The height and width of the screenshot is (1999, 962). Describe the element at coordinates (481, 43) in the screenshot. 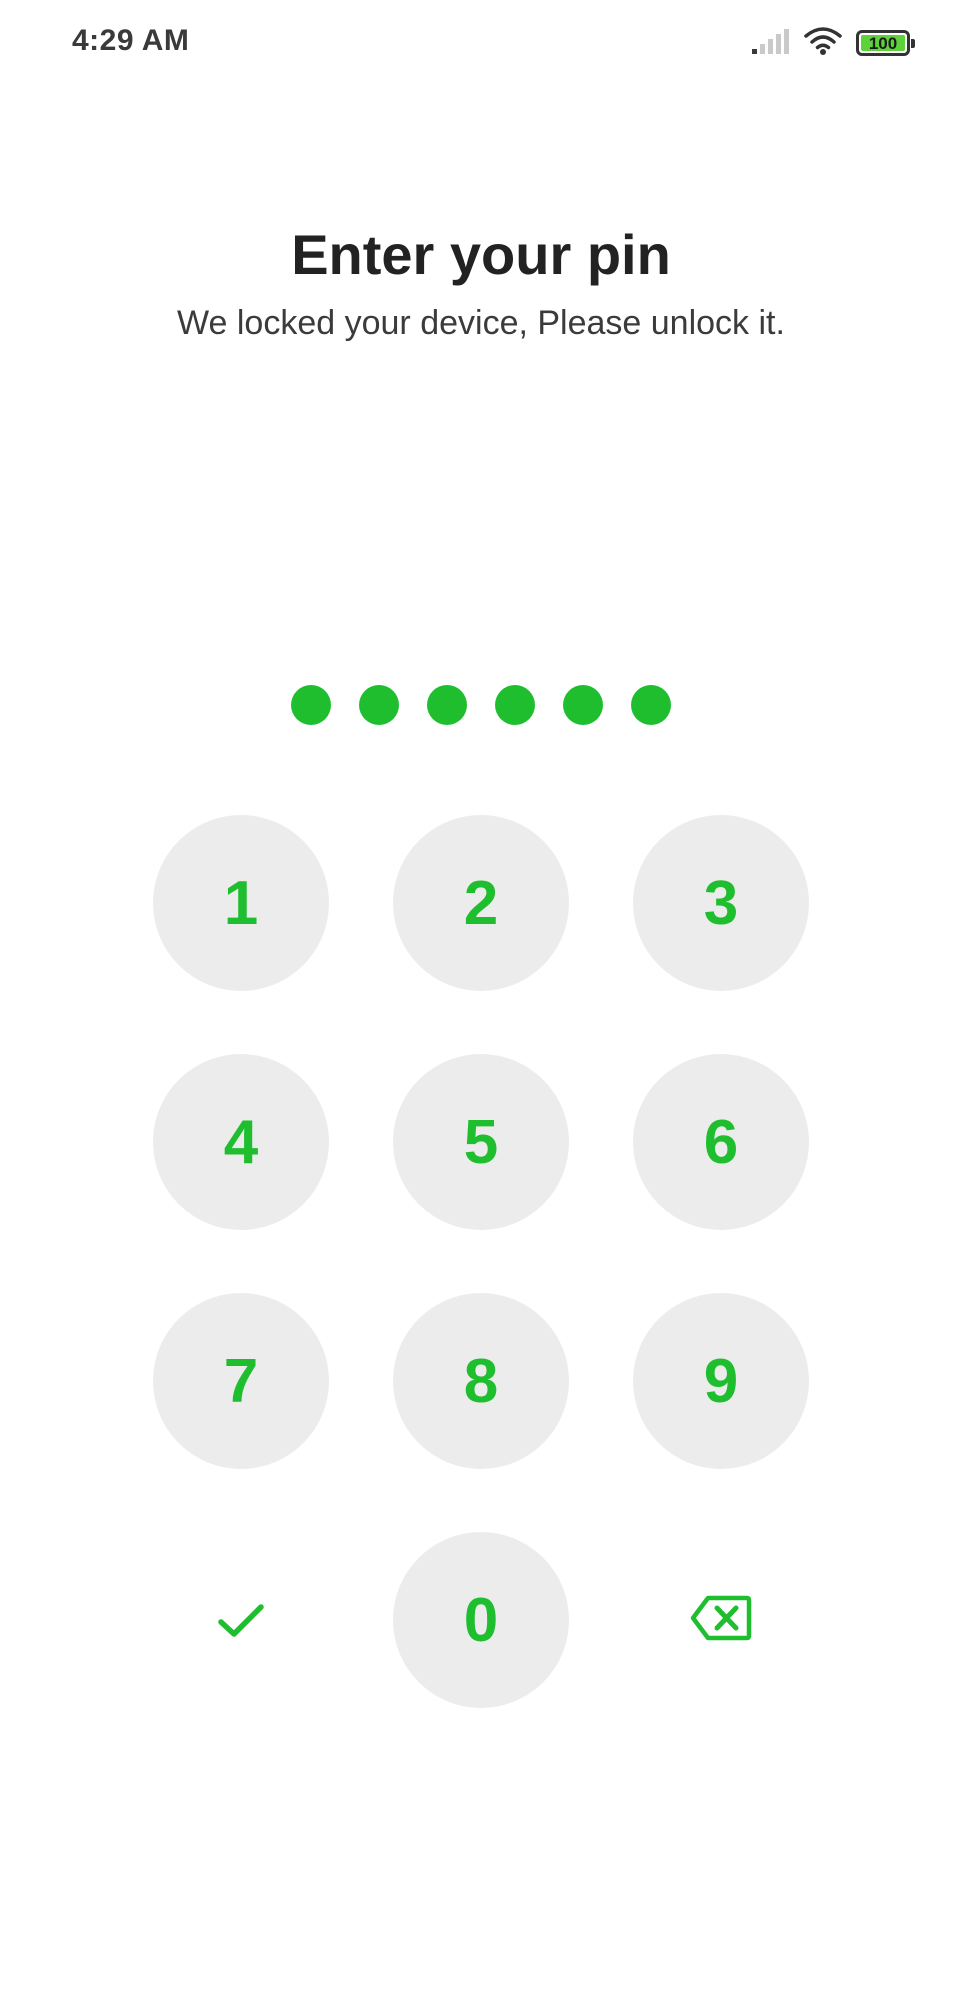

I see `status-bar: 4:29 AM 100` at that location.